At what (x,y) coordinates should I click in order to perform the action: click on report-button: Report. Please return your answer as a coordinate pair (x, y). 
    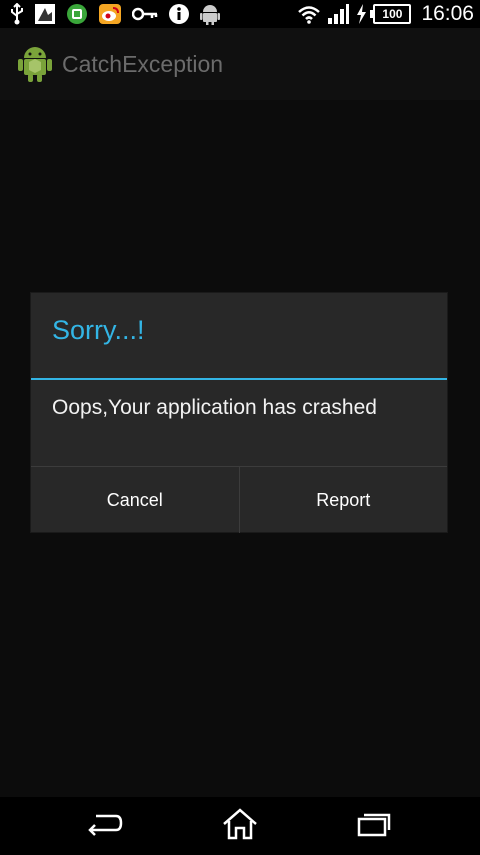
    Looking at the image, I should click on (344, 500).